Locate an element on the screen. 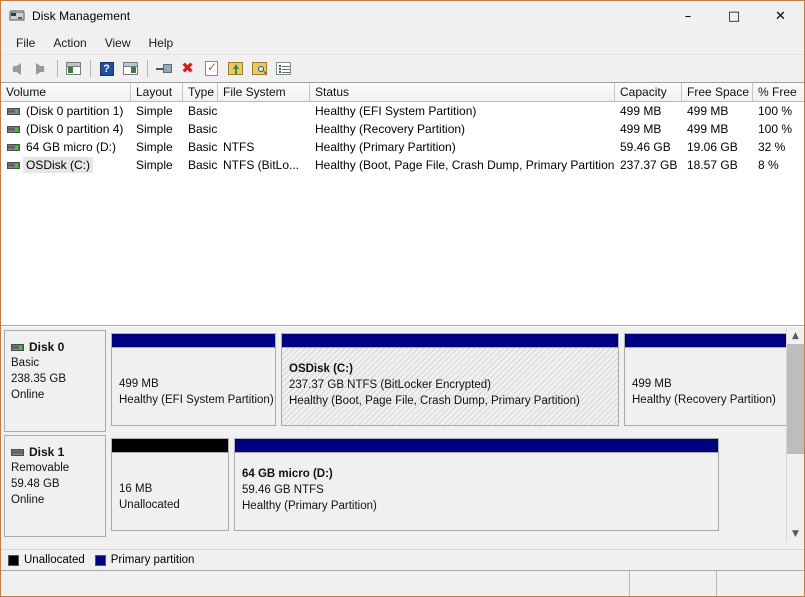 The image size is (805, 597). delete-button: ✖ is located at coordinates (187, 69).